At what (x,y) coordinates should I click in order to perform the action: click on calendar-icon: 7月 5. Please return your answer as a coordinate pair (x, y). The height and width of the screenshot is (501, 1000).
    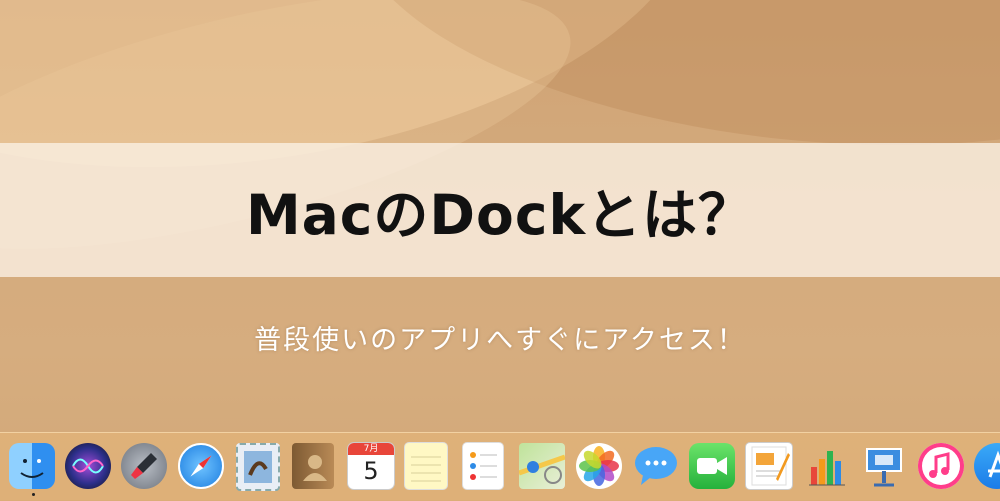
    Looking at the image, I should click on (371, 466).